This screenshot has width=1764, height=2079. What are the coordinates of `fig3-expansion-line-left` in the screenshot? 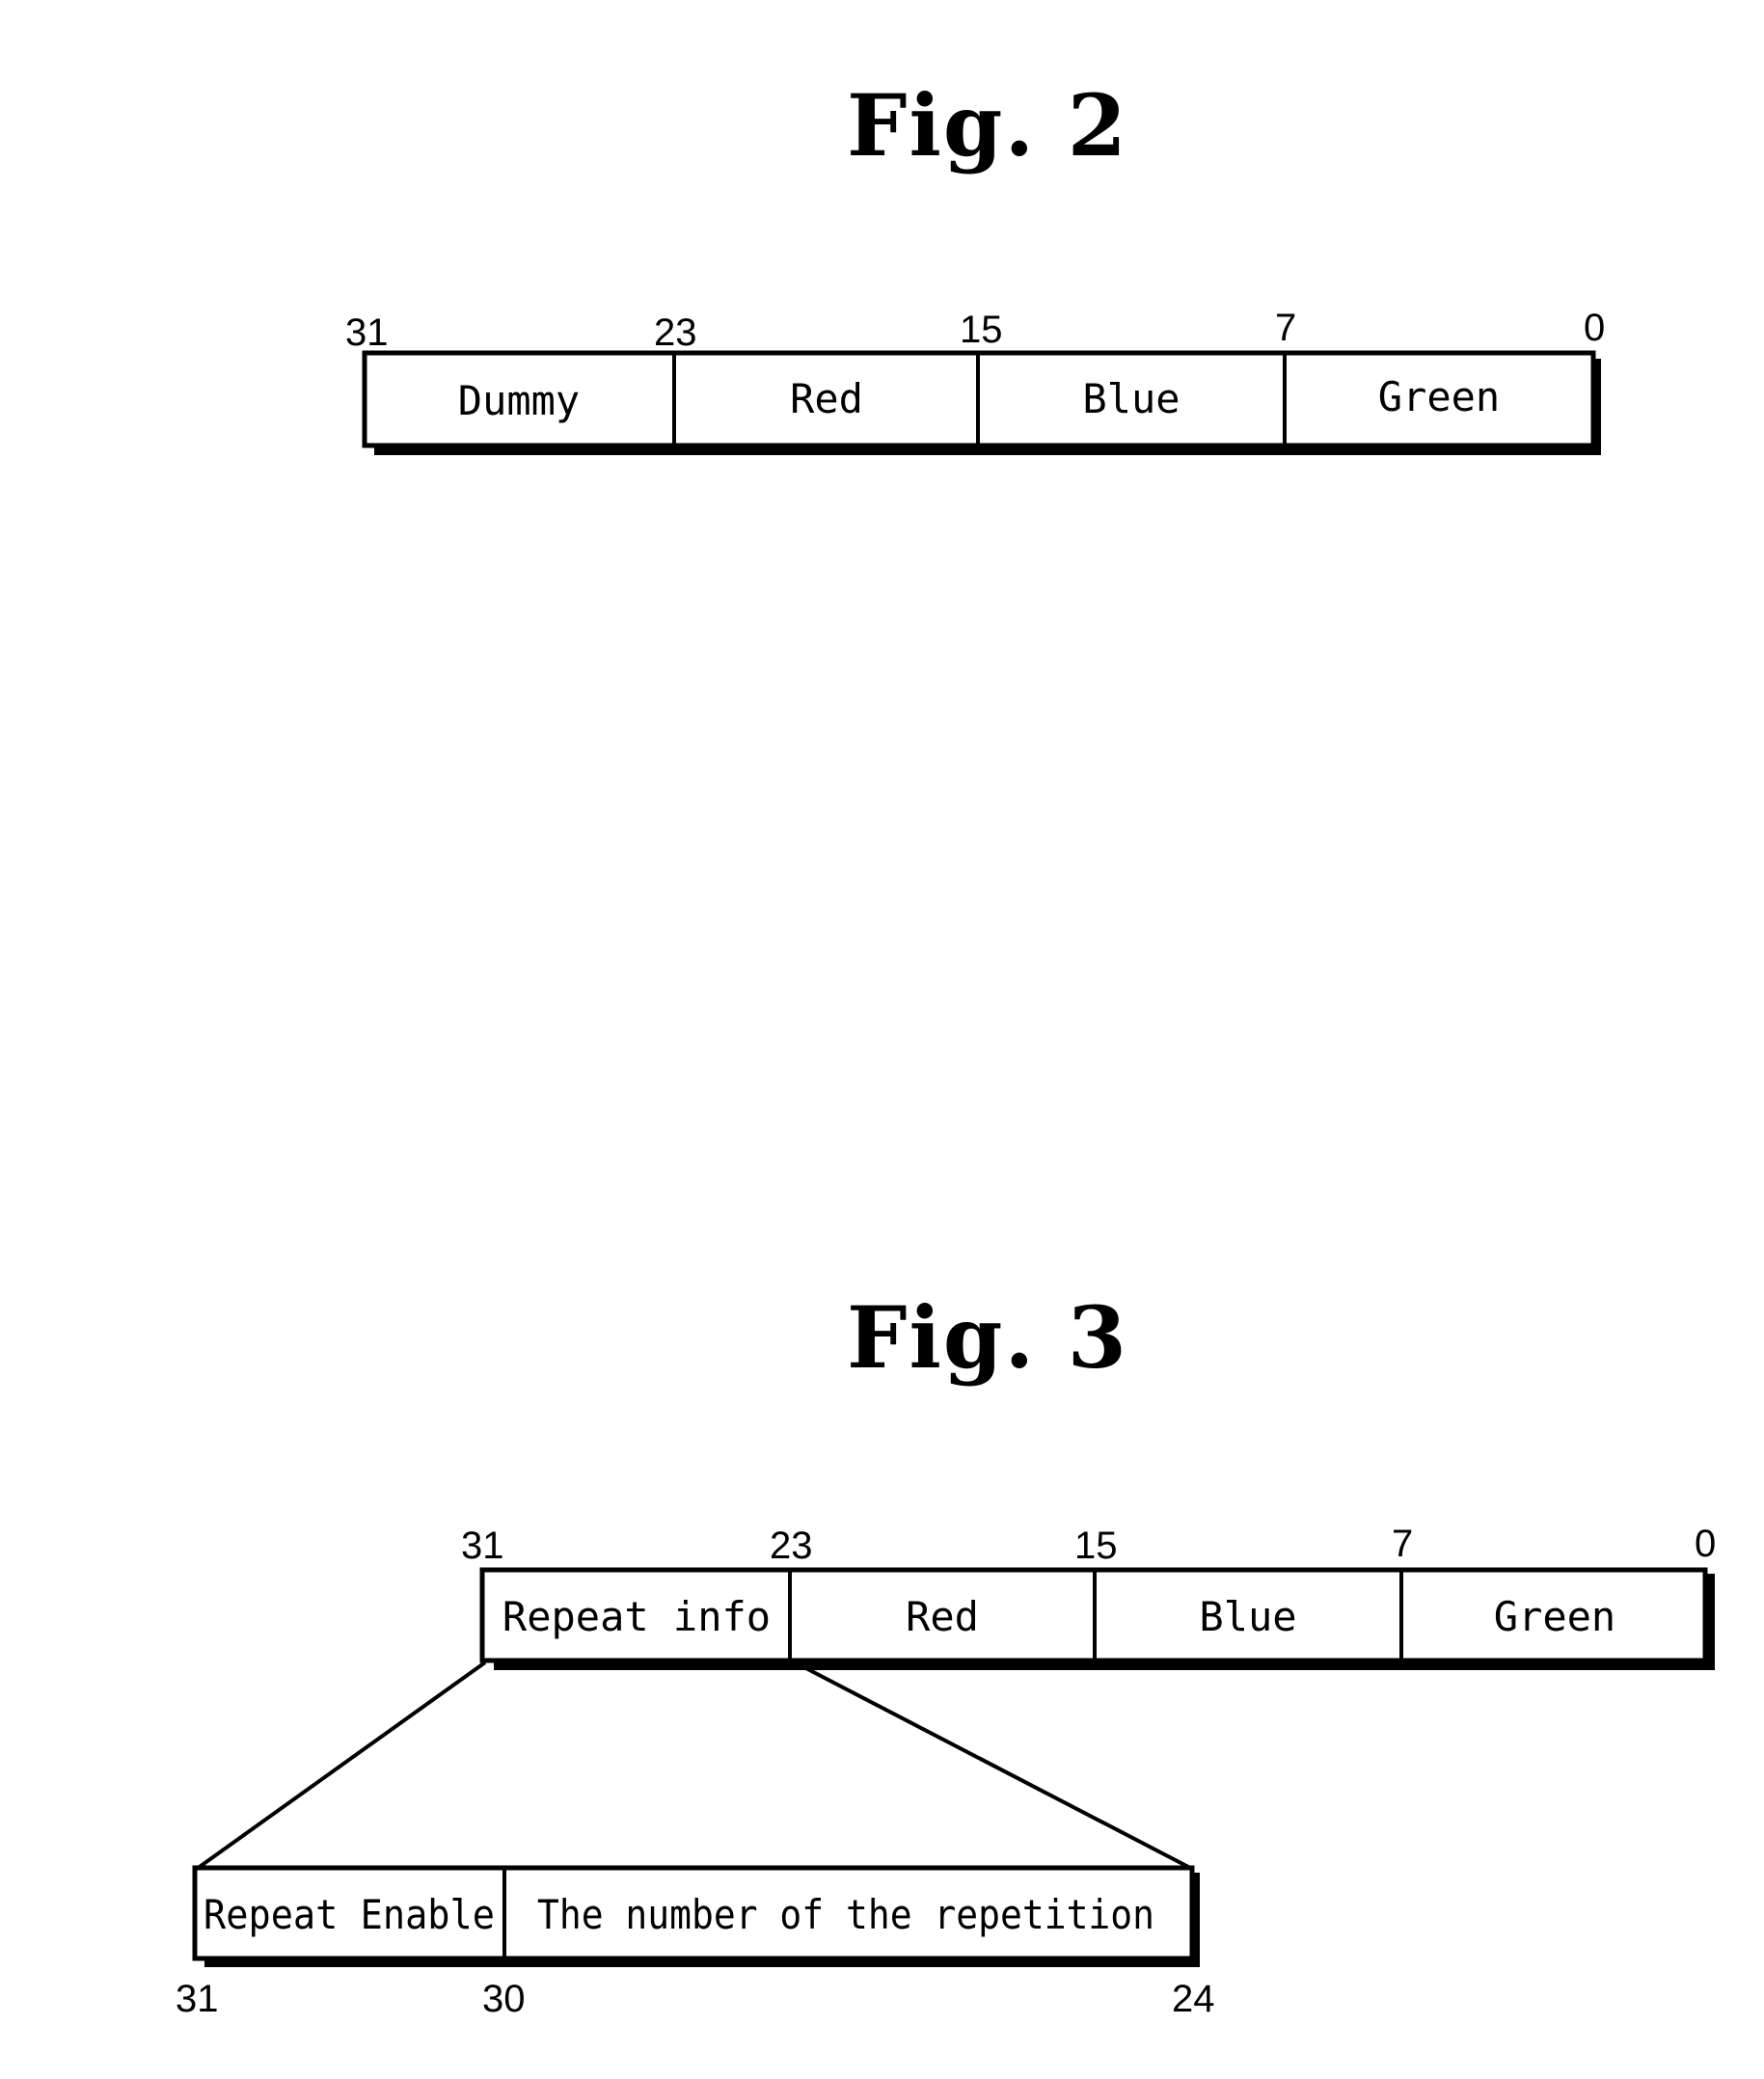 It's located at (341, 1765).